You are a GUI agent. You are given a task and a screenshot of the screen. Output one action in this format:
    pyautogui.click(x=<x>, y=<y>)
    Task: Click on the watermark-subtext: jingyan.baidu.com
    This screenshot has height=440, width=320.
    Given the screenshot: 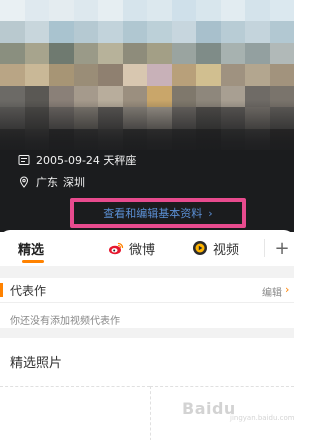 What is the action you would take?
    pyautogui.click(x=262, y=418)
    